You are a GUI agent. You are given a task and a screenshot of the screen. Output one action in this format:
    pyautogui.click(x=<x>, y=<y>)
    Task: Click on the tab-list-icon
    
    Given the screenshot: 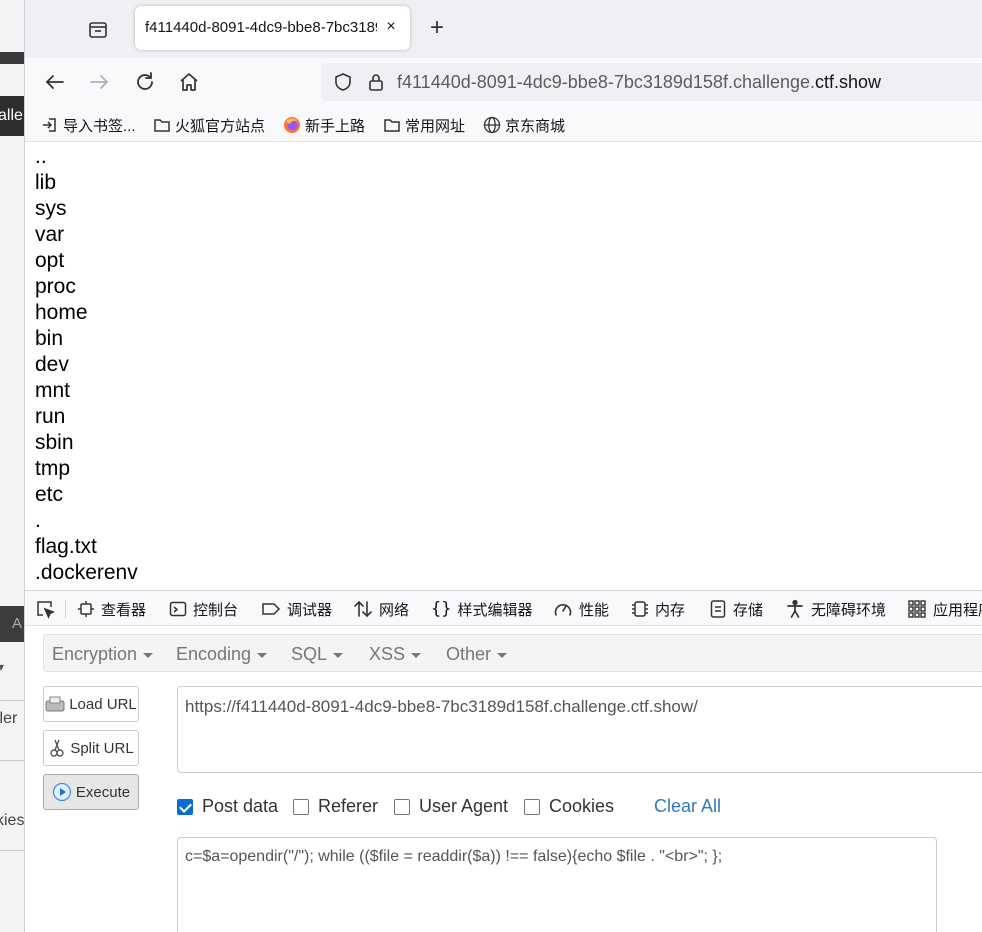 What is the action you would take?
    pyautogui.click(x=98, y=30)
    